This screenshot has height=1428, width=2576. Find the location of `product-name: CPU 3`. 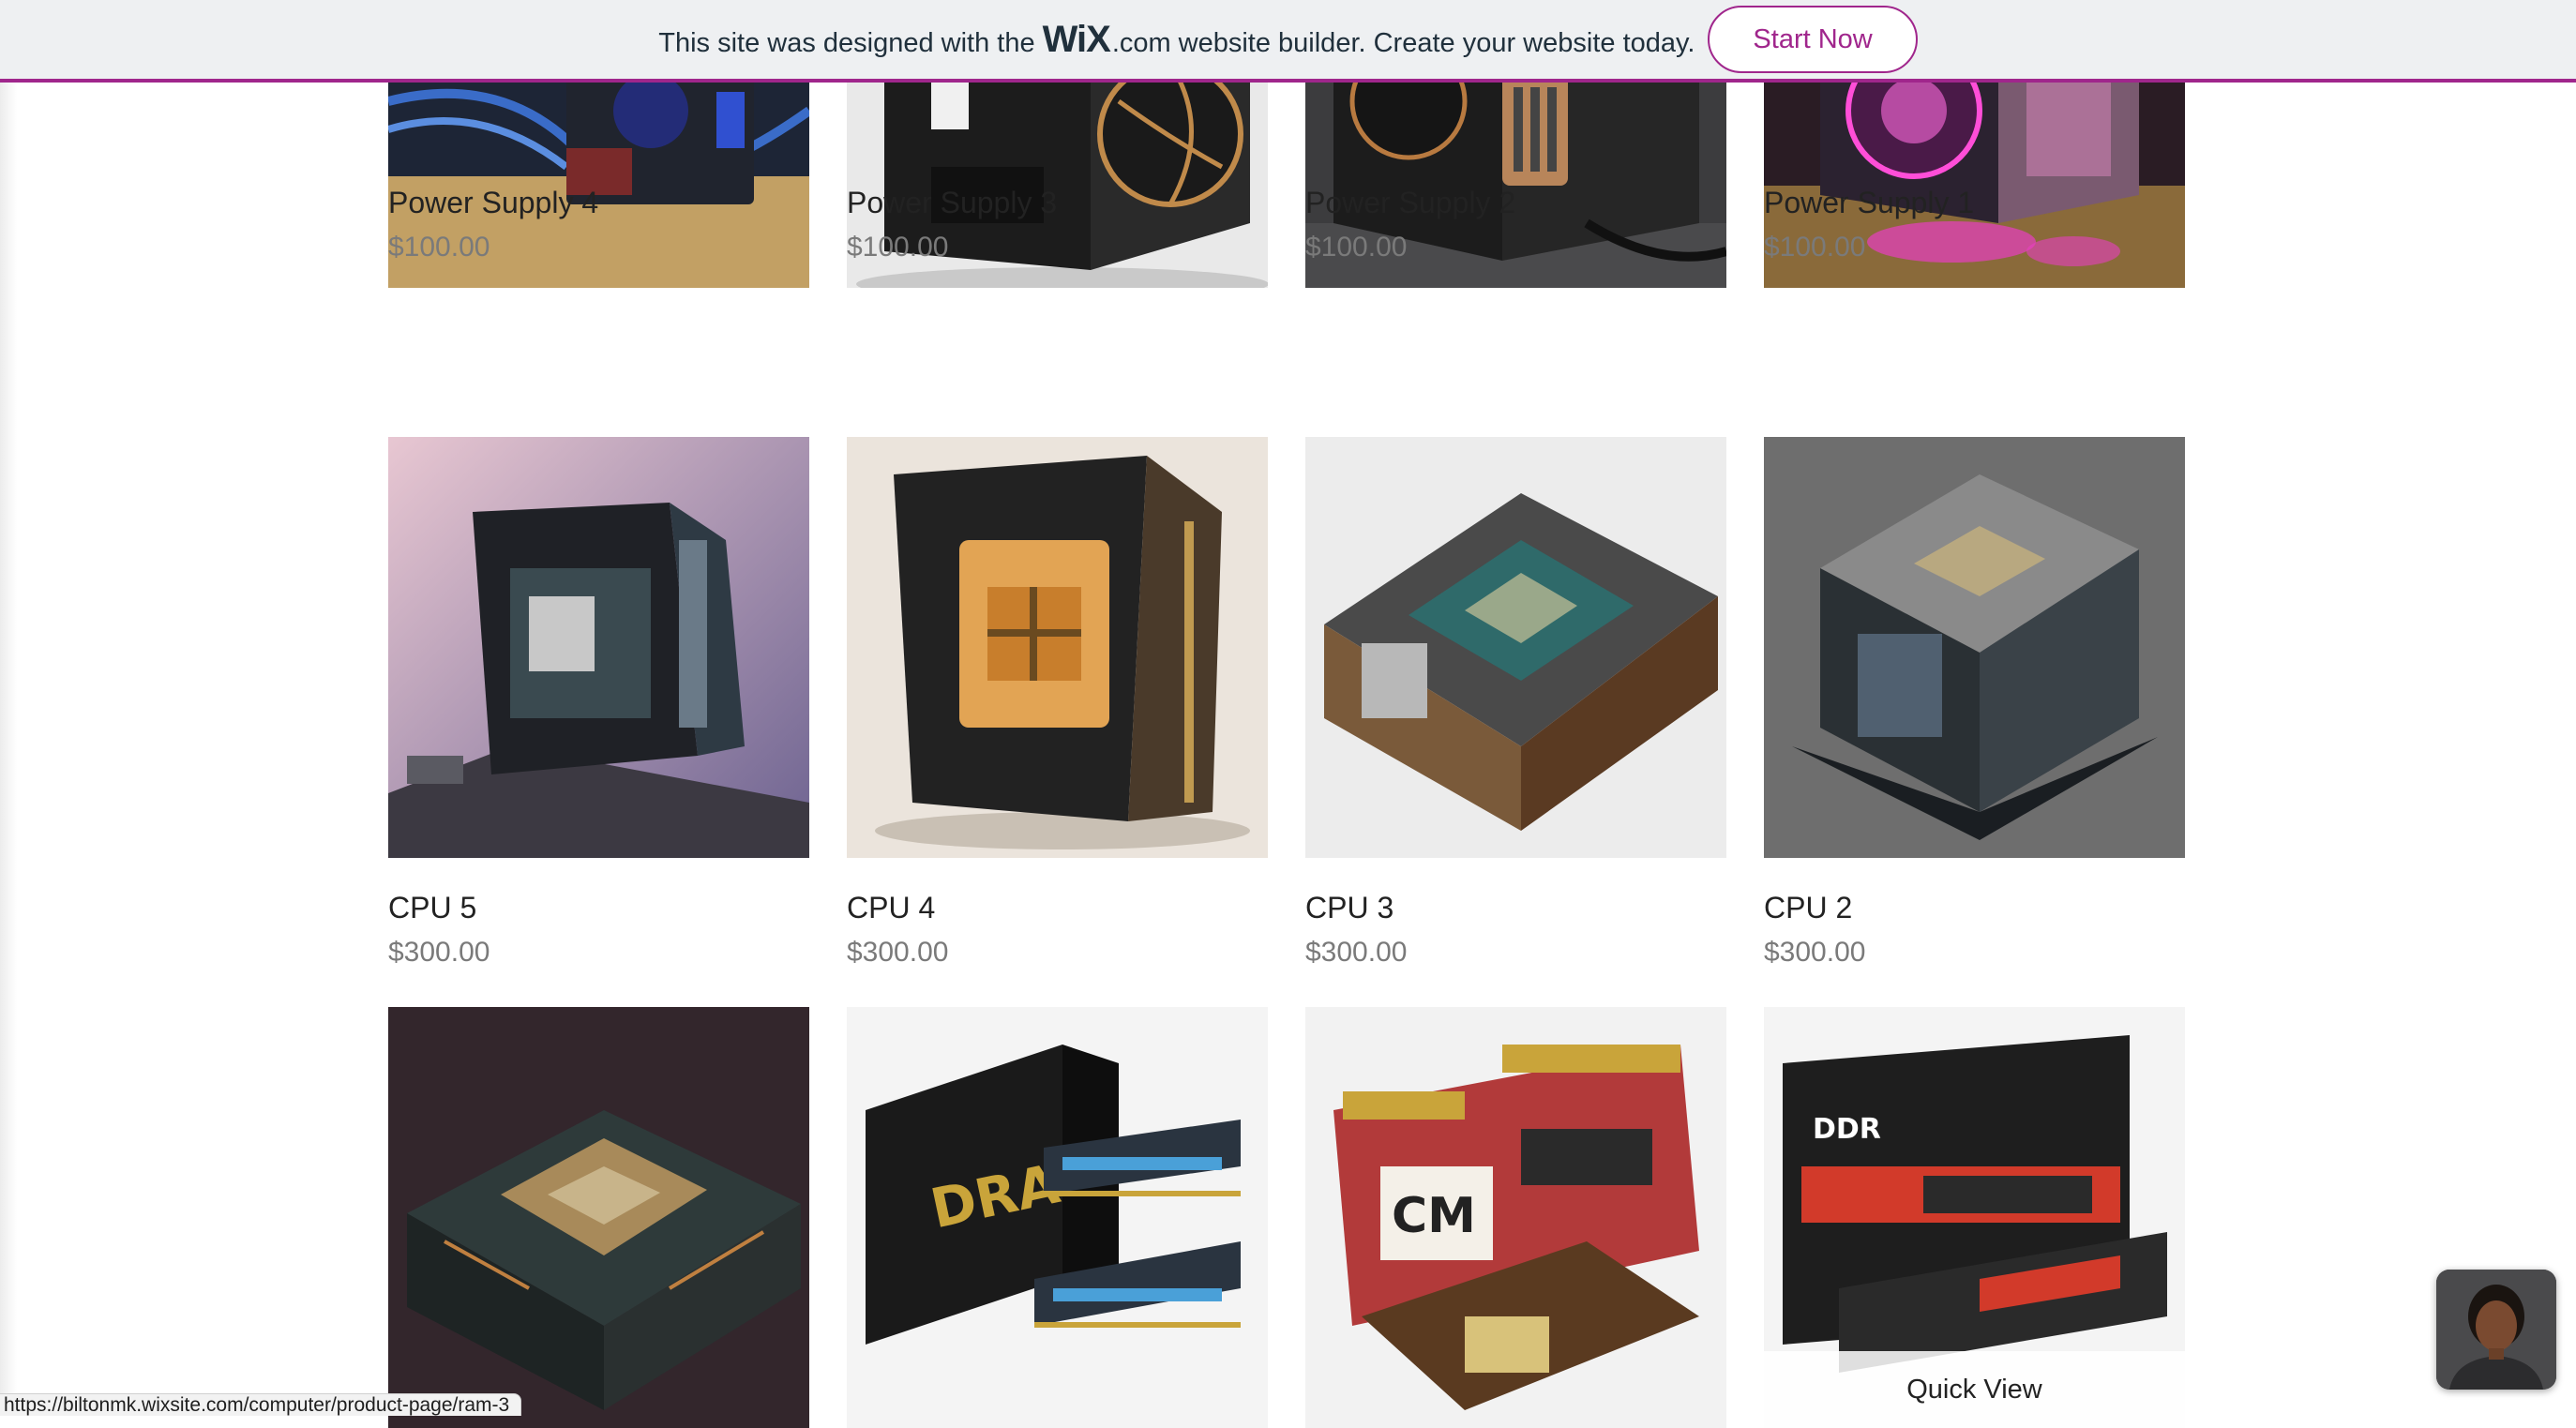

product-name: CPU 3 is located at coordinates (1349, 908).